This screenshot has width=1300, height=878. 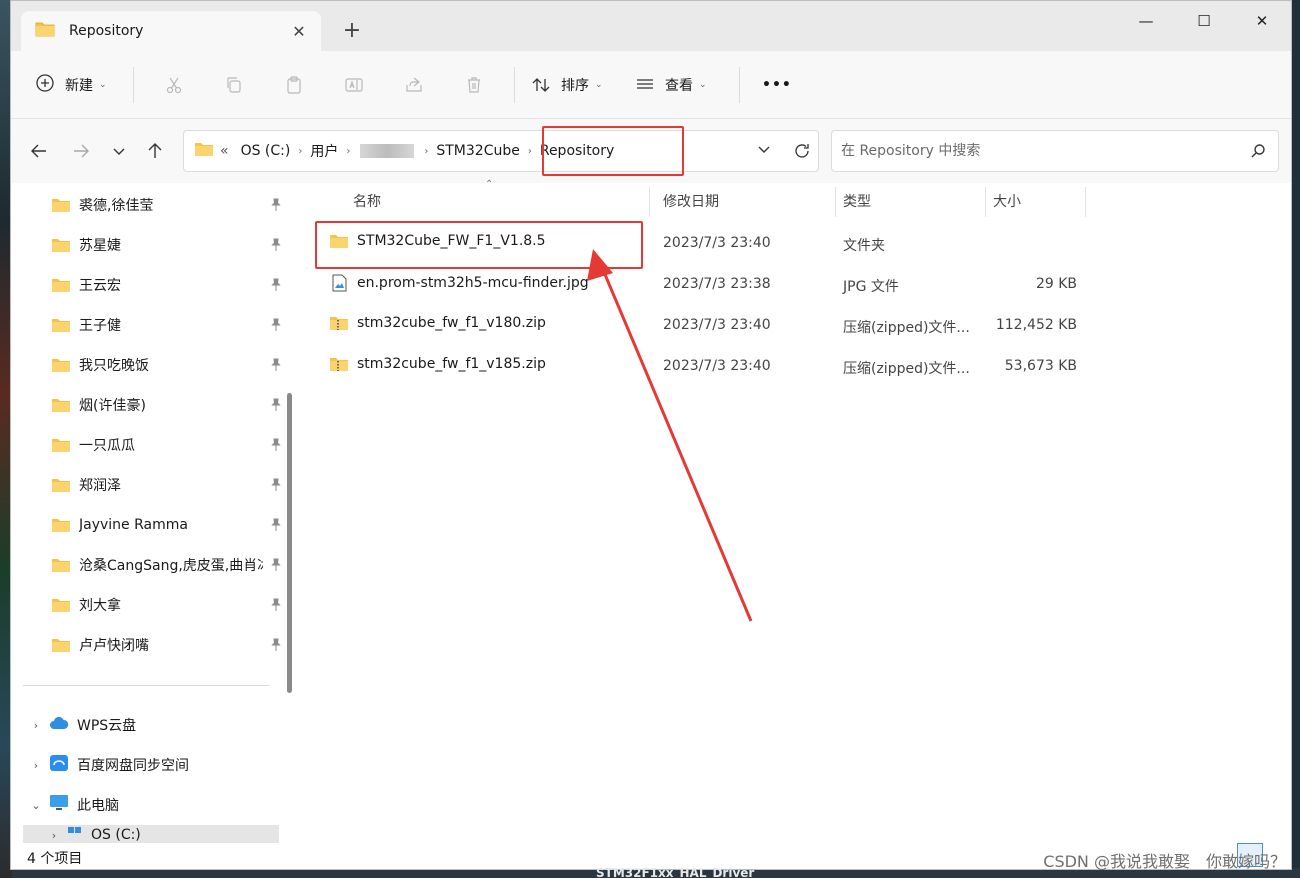 I want to click on sidebar-item-label: 苏星婕, so click(x=100, y=246).